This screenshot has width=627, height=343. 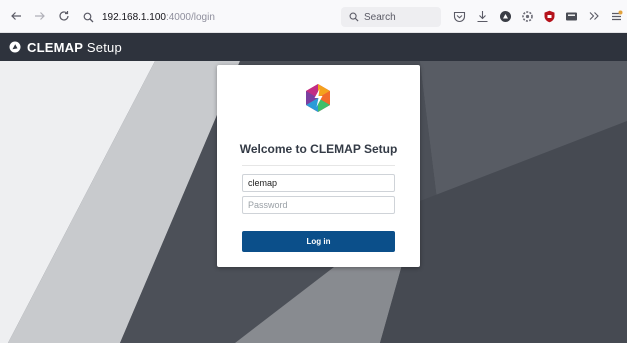 I want to click on pocket-icon, so click(x=459, y=16).